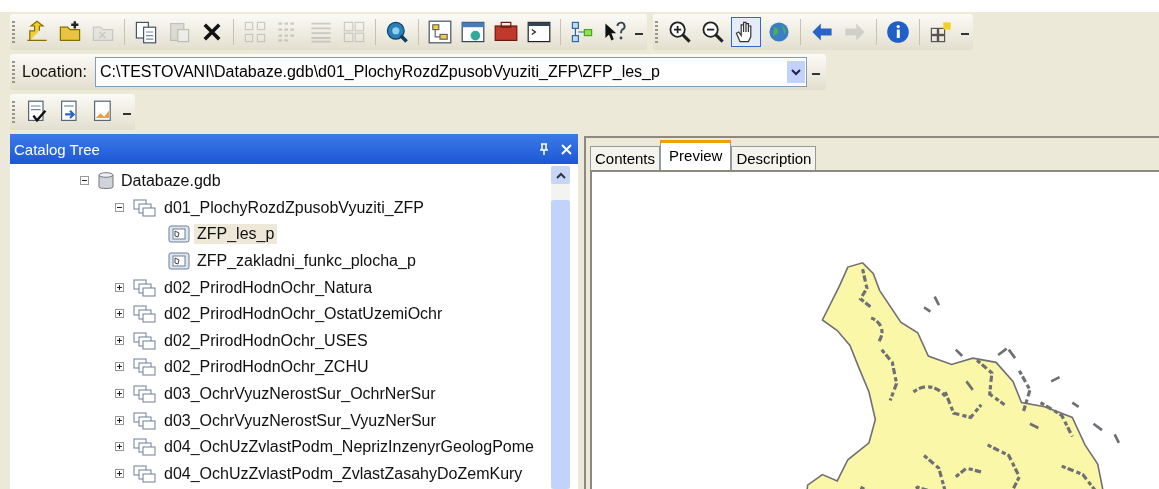 This screenshot has width=1159, height=489. What do you see at coordinates (746, 32) in the screenshot?
I see `hand-icon` at bounding box center [746, 32].